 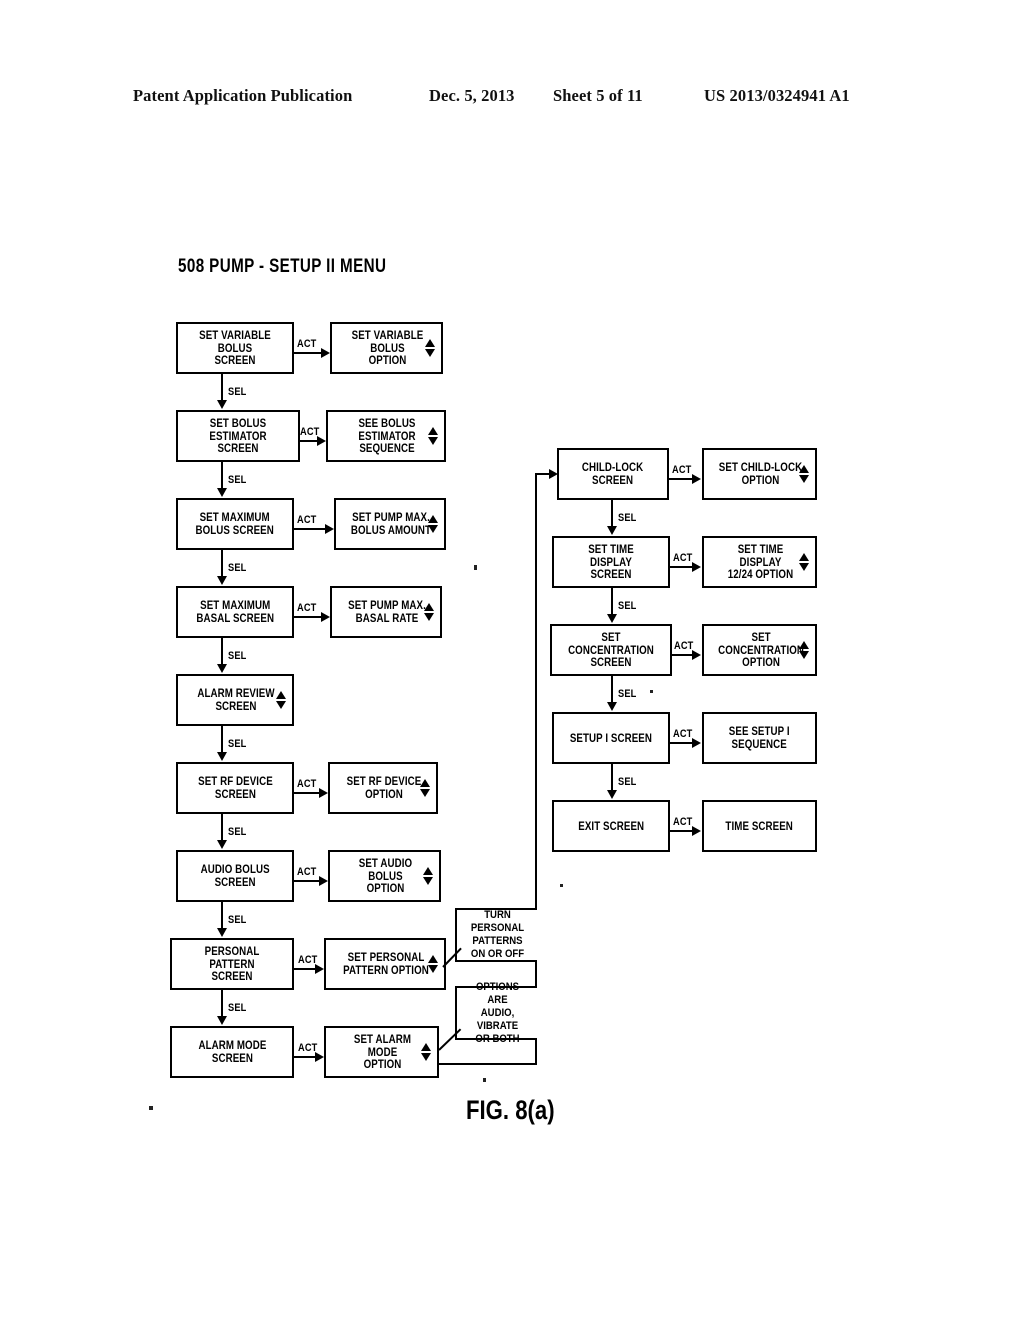 I want to click on node-label: SET RF DEVICE OPTION, so click(x=384, y=788).